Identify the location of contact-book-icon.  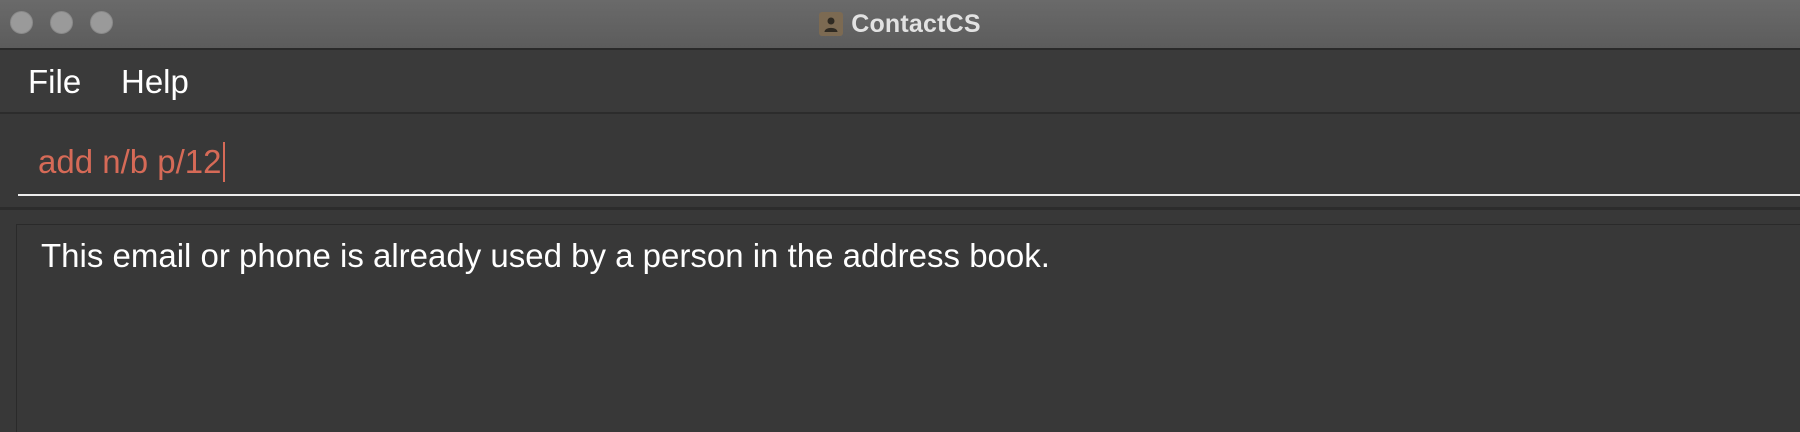
(831, 24).